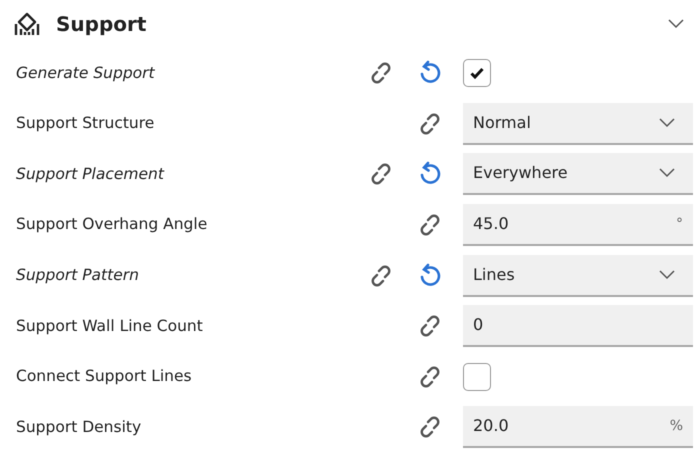 The height and width of the screenshot is (454, 700). Describe the element at coordinates (578, 427) in the screenshot. I see `number-field: 20.0 %` at that location.